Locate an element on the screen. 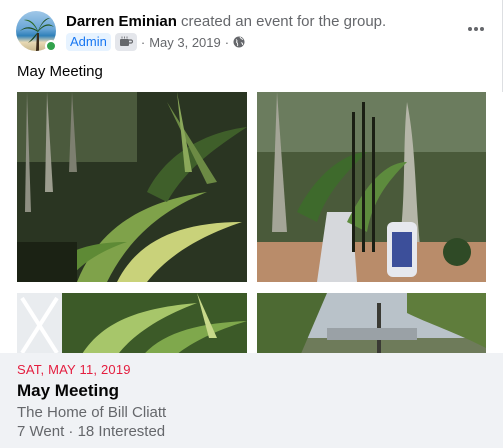 Image resolution: width=503 pixels, height=448 pixels. coffee-cup-icon is located at coordinates (125, 42).